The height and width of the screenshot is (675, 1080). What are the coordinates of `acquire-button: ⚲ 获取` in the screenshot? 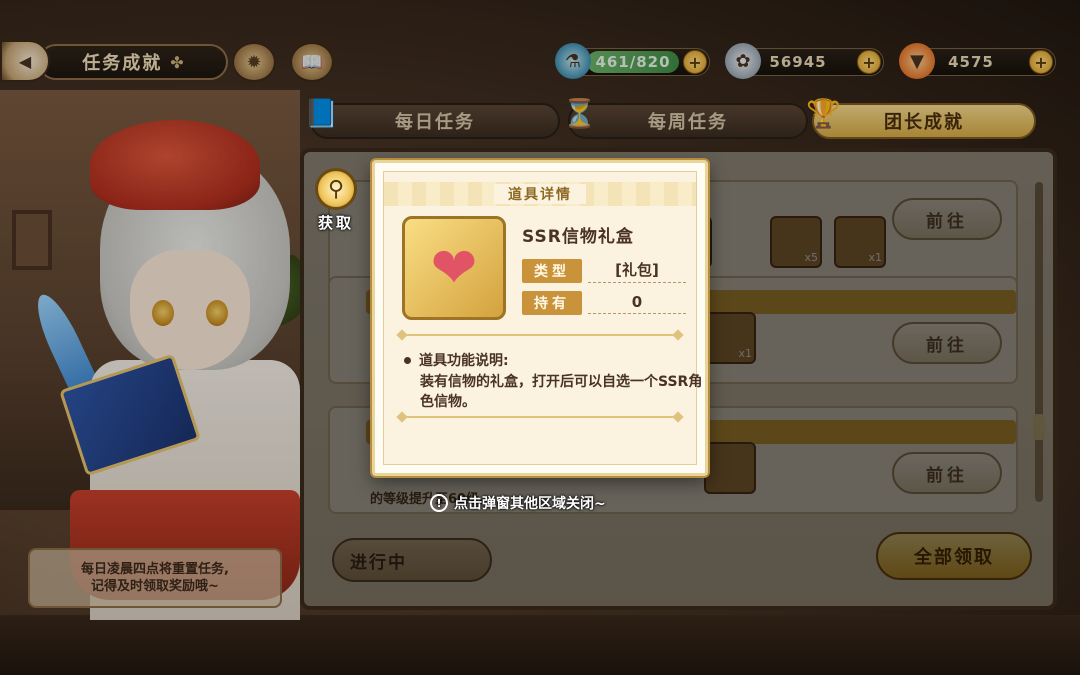 It's located at (336, 201).